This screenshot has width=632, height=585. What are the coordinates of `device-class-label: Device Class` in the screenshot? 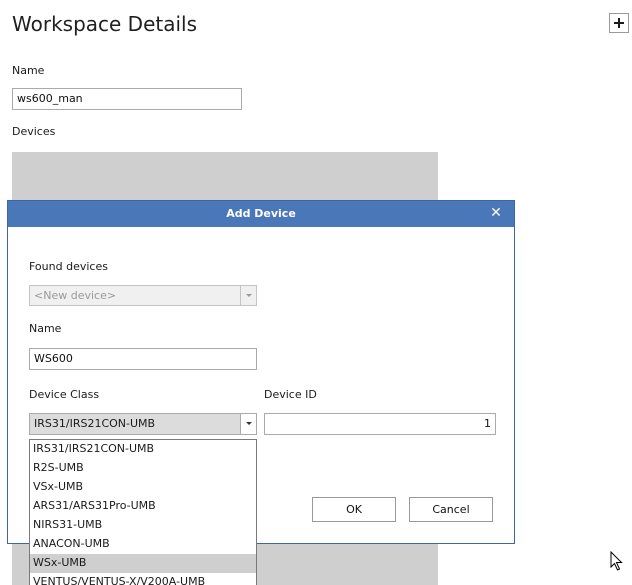 It's located at (64, 394).